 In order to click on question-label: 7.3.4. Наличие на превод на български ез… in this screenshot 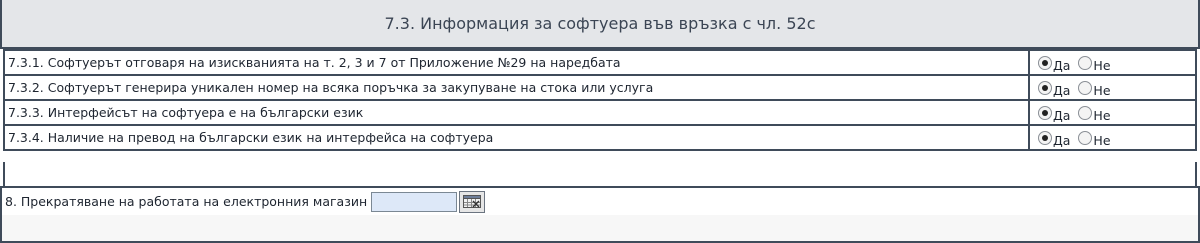, I will do `click(516, 137)`.